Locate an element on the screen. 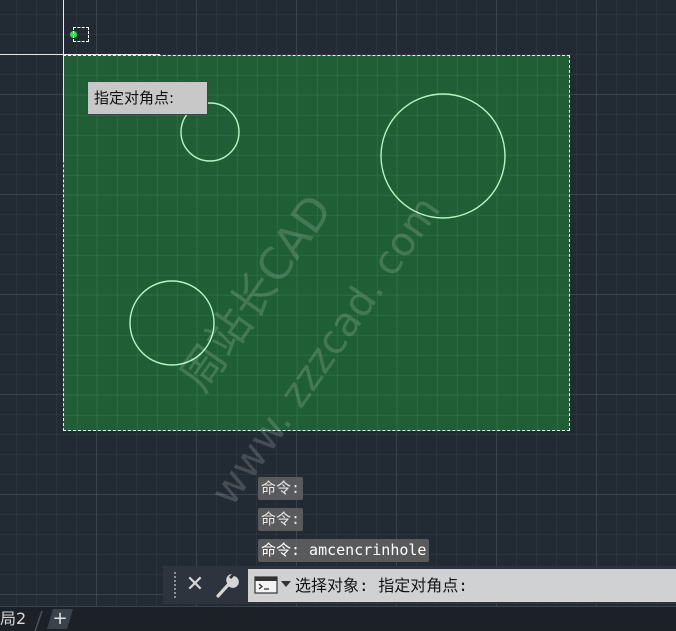 Image resolution: width=676 pixels, height=631 pixels. close-icon: ✕ is located at coordinates (195, 585).